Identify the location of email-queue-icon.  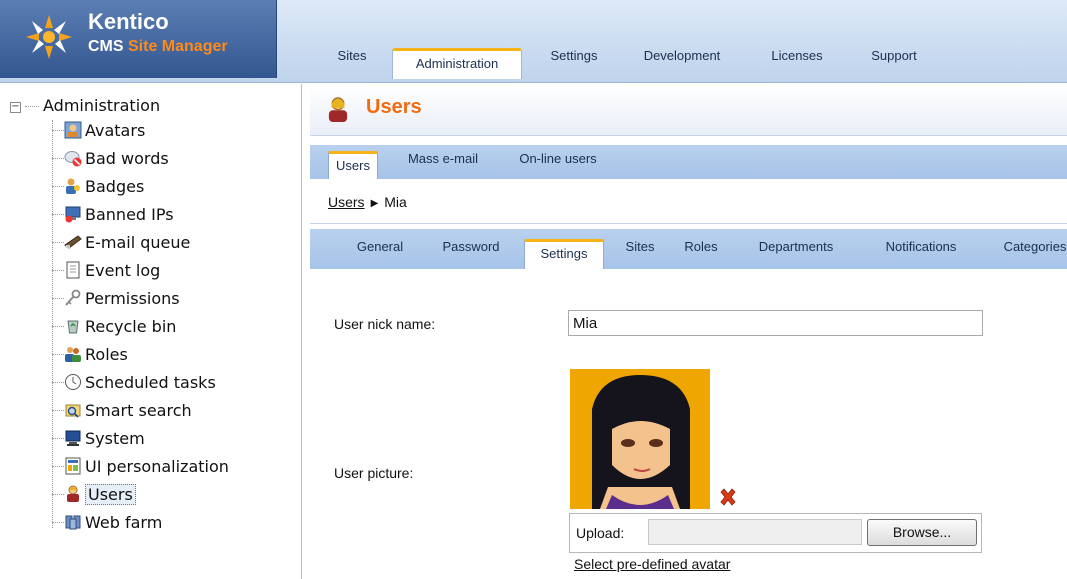
(73, 242).